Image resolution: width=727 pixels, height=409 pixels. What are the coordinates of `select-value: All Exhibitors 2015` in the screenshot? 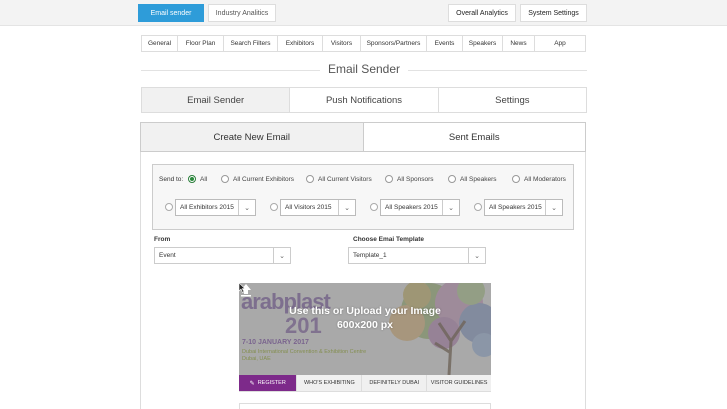 It's located at (207, 207).